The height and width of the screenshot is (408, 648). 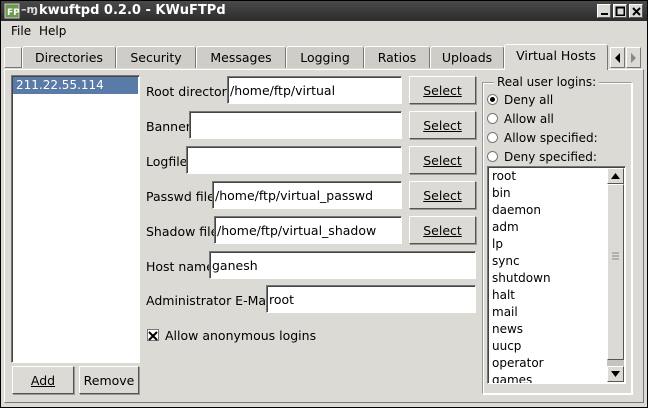 What do you see at coordinates (192, 91) in the screenshot?
I see `root-directory-label: Root directory:` at bounding box center [192, 91].